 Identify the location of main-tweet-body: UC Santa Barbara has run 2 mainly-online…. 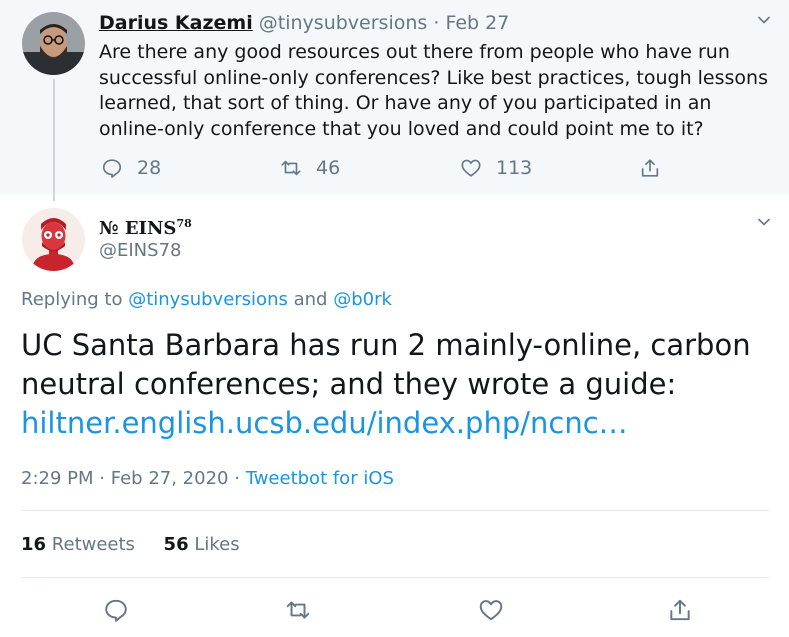
(386, 364).